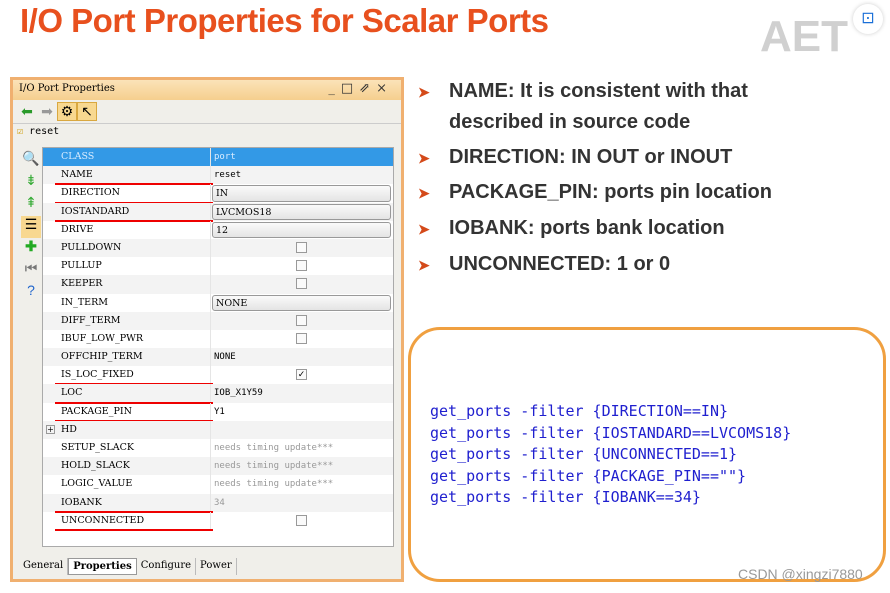 The width and height of the screenshot is (890, 593). Describe the element at coordinates (97, 375) in the screenshot. I see `property-label: IS_LOC_FIXED` at that location.